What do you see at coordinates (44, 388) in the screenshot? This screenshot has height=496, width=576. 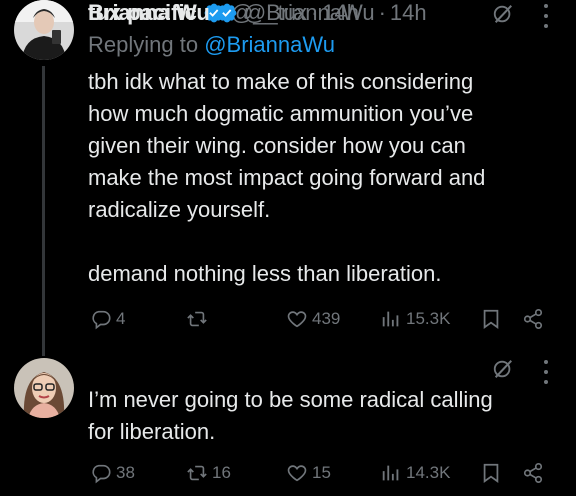 I see `avatar-brianna-wu` at bounding box center [44, 388].